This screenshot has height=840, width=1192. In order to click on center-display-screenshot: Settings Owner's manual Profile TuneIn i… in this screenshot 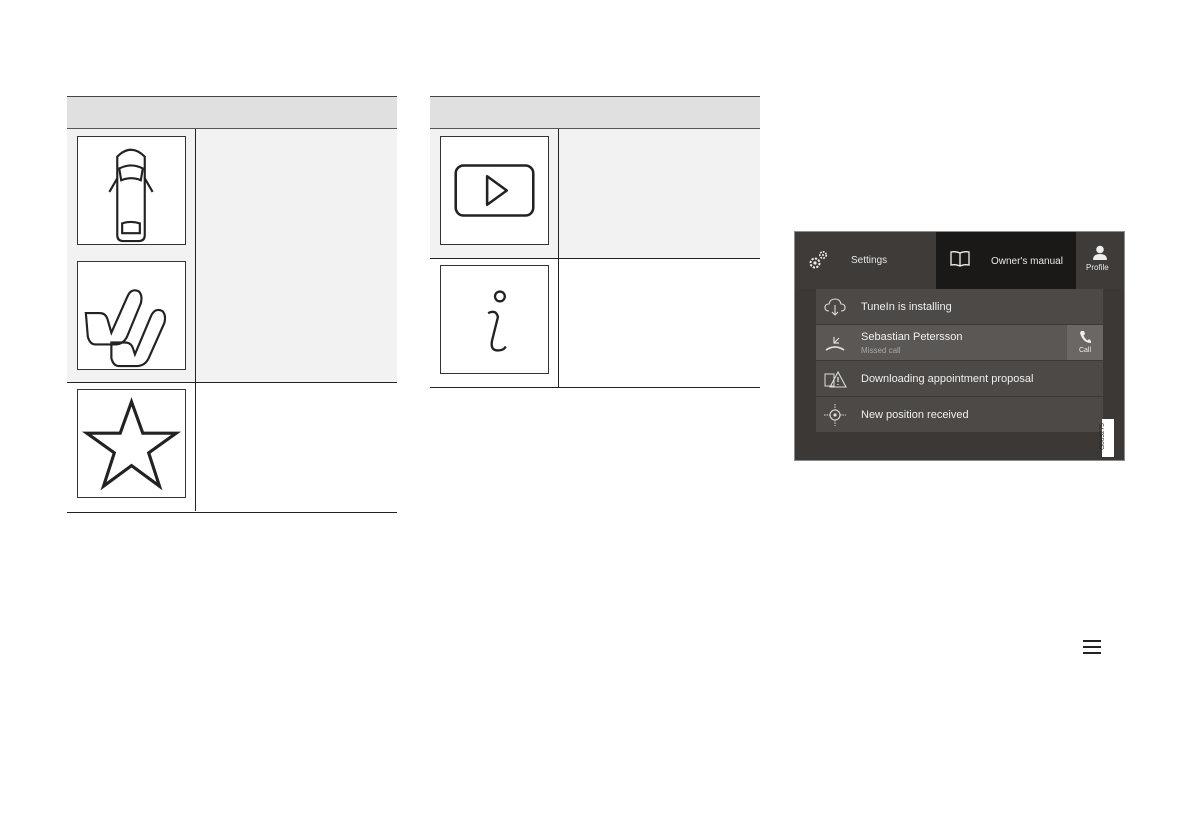, I will do `click(959, 346)`.